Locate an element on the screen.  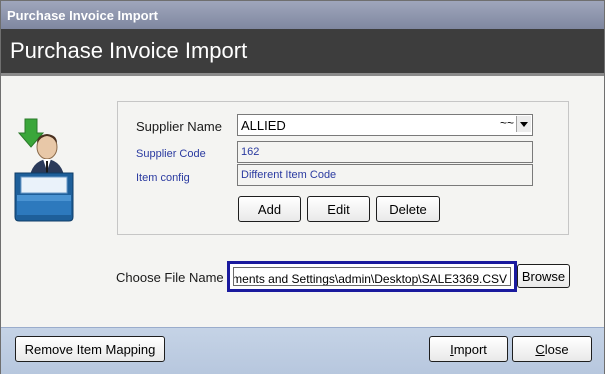
edit-button: Edit is located at coordinates (338, 209).